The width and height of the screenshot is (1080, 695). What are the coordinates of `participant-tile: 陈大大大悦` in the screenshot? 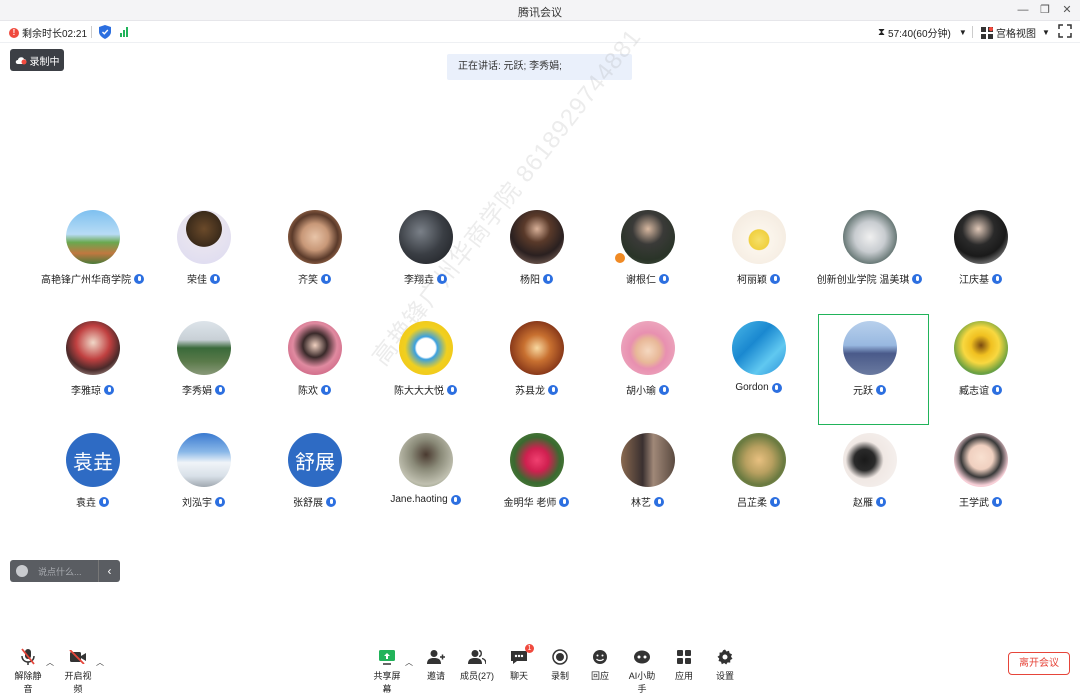 It's located at (425, 376).